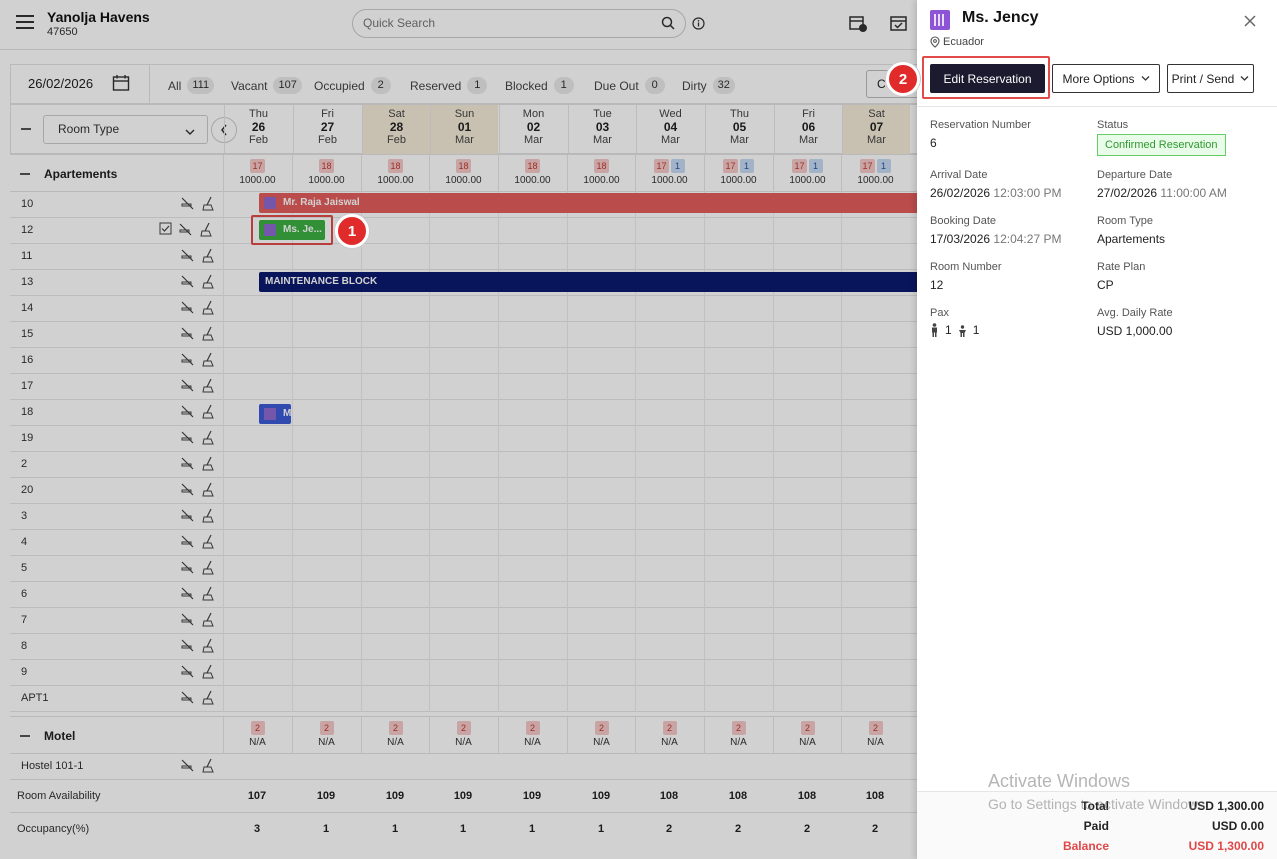  Describe the element at coordinates (933, 143) in the screenshot. I see `field-value: 6` at that location.